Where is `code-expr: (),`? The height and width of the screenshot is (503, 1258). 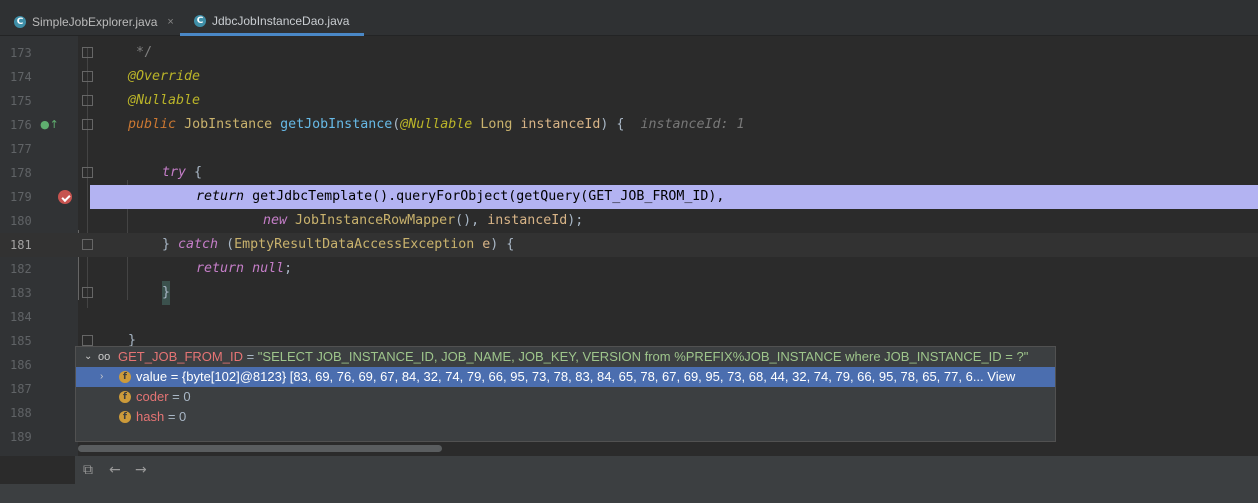
code-expr: (), is located at coordinates (471, 220).